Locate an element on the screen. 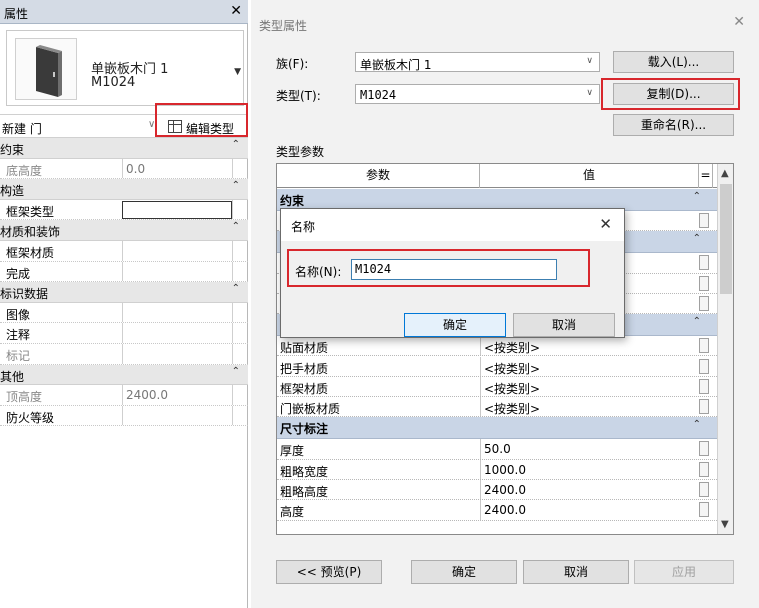 This screenshot has width=759, height=608. type-selector: 单嵌板木门 1 M1024 ▼ is located at coordinates (125, 68).